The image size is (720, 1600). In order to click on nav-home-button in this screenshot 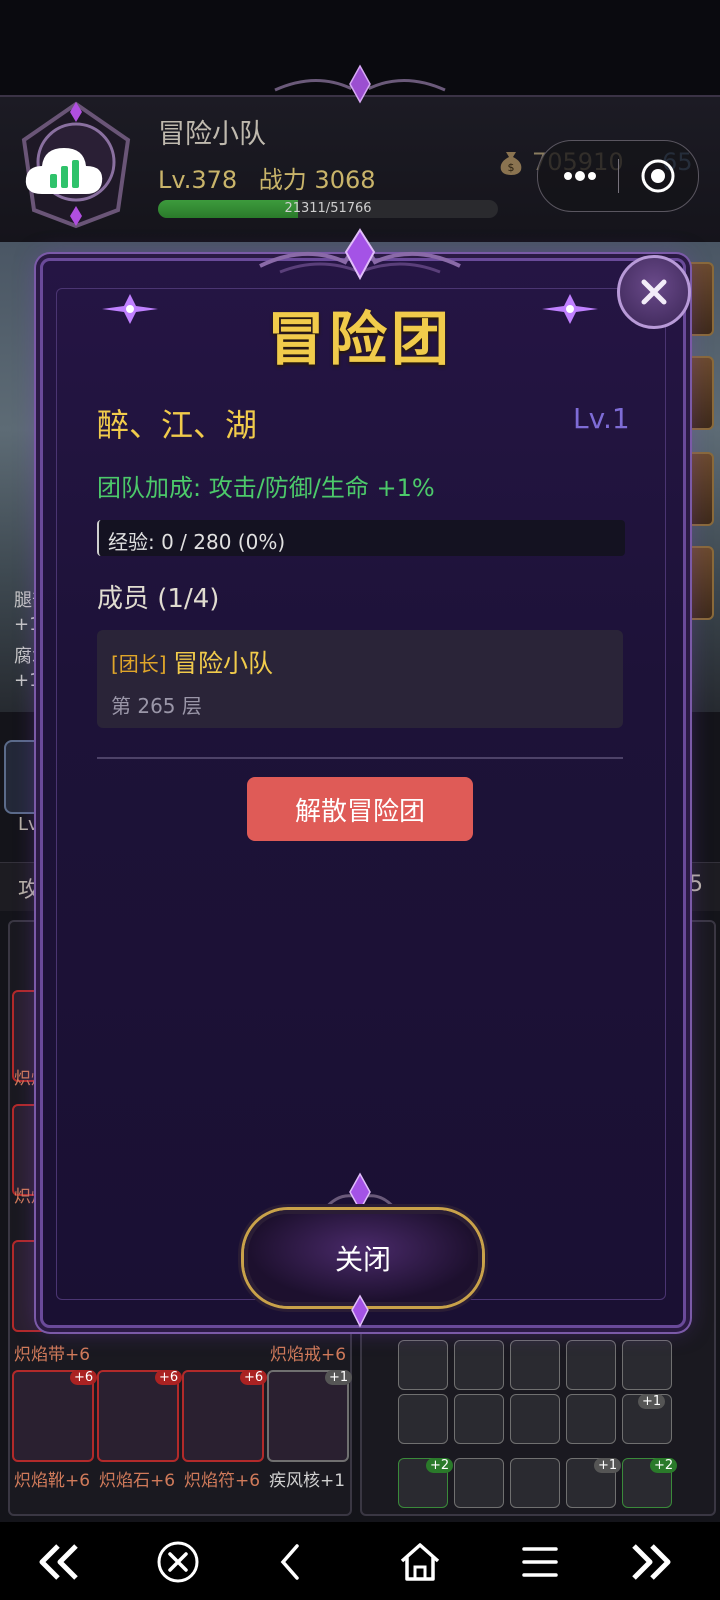, I will do `click(420, 1562)`.